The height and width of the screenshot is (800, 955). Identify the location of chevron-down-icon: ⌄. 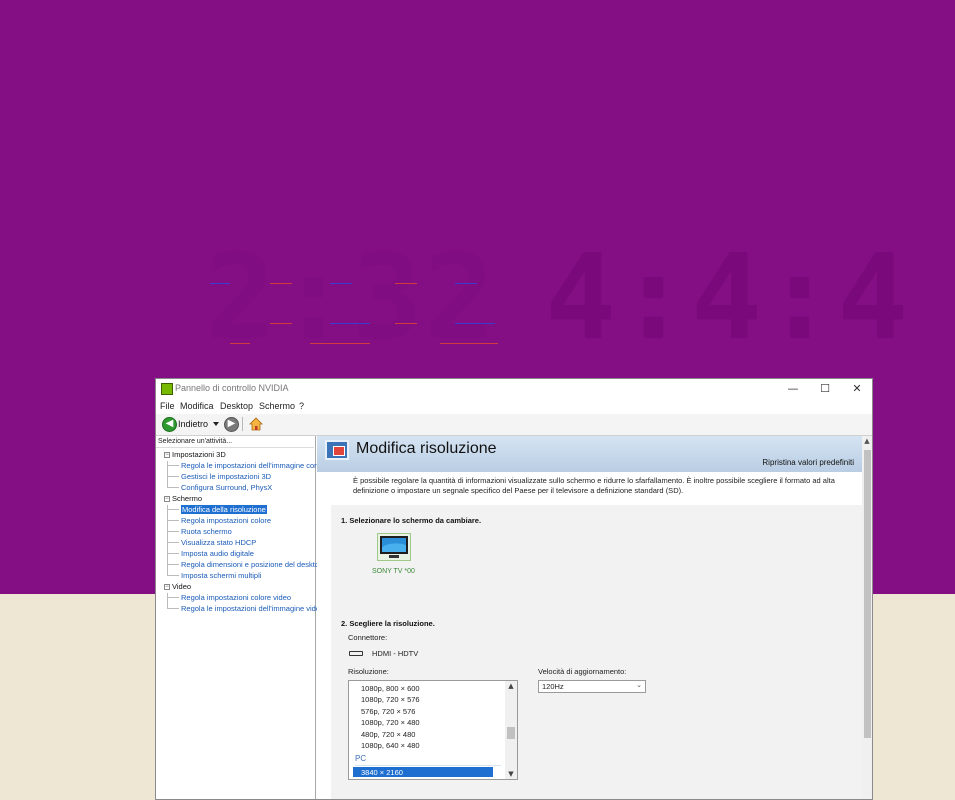
(639, 685).